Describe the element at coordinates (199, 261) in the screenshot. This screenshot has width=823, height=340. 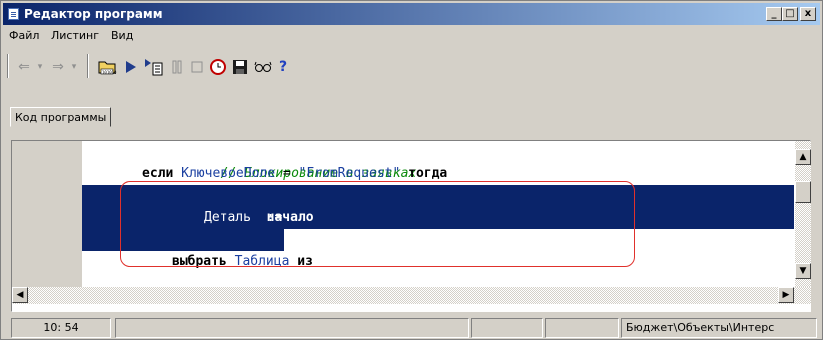
I see `keyword-select: выбрать` at that location.